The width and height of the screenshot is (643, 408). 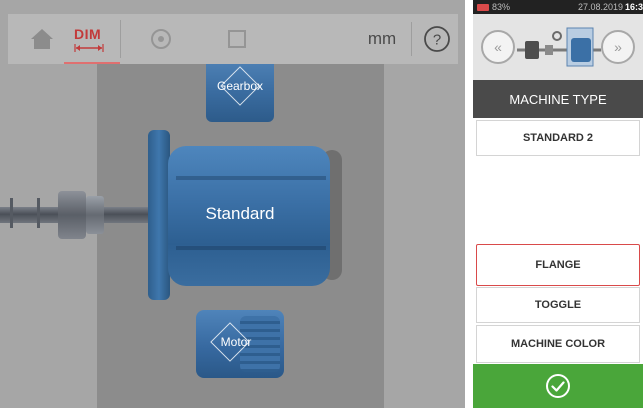 What do you see at coordinates (240, 213) in the screenshot?
I see `standard-machine-label: Standard` at bounding box center [240, 213].